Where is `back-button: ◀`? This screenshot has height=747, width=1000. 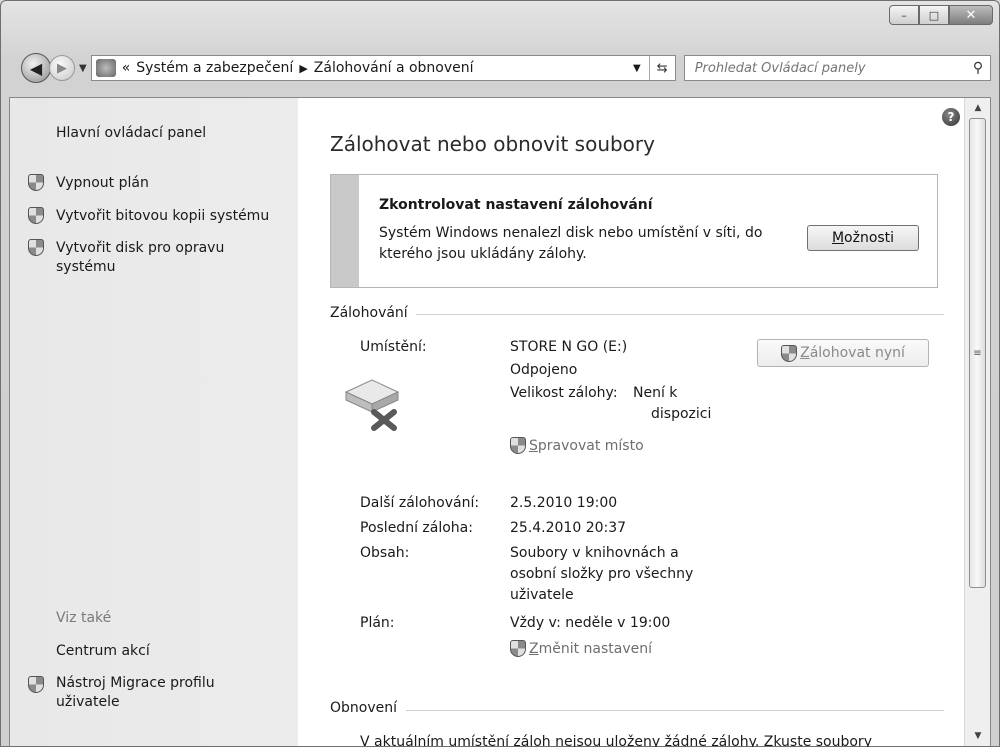 back-button: ◀ is located at coordinates (36, 68).